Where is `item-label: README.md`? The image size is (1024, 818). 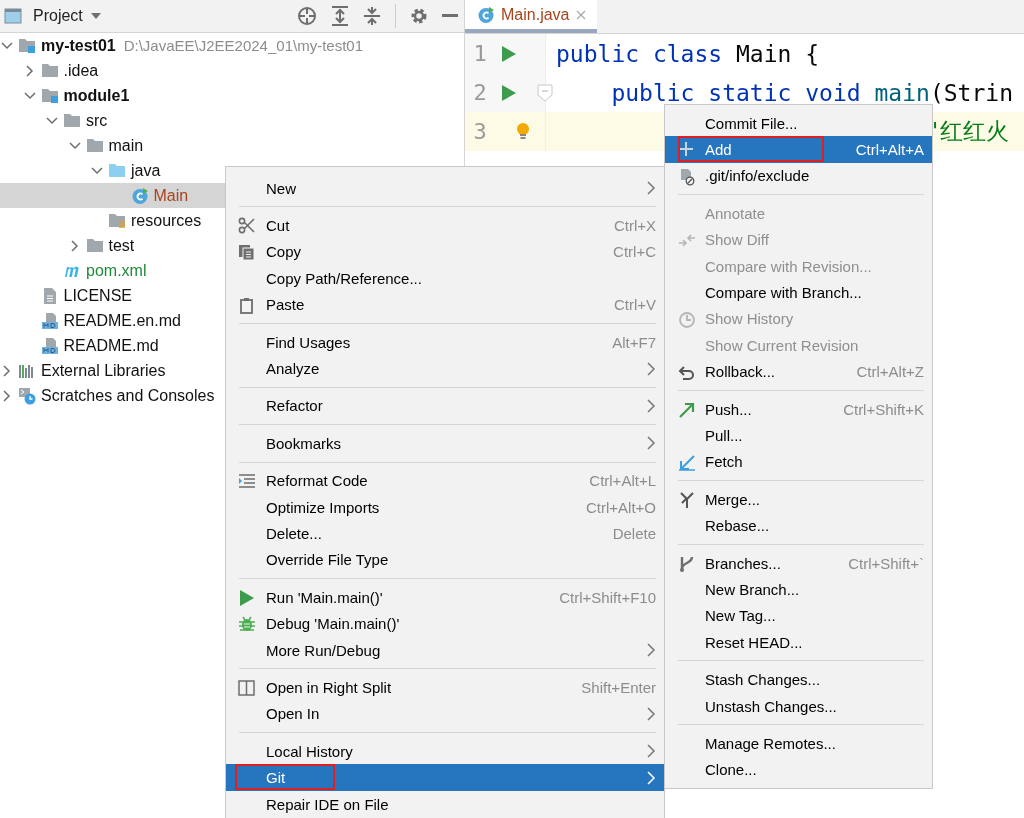 item-label: README.md is located at coordinates (111, 345).